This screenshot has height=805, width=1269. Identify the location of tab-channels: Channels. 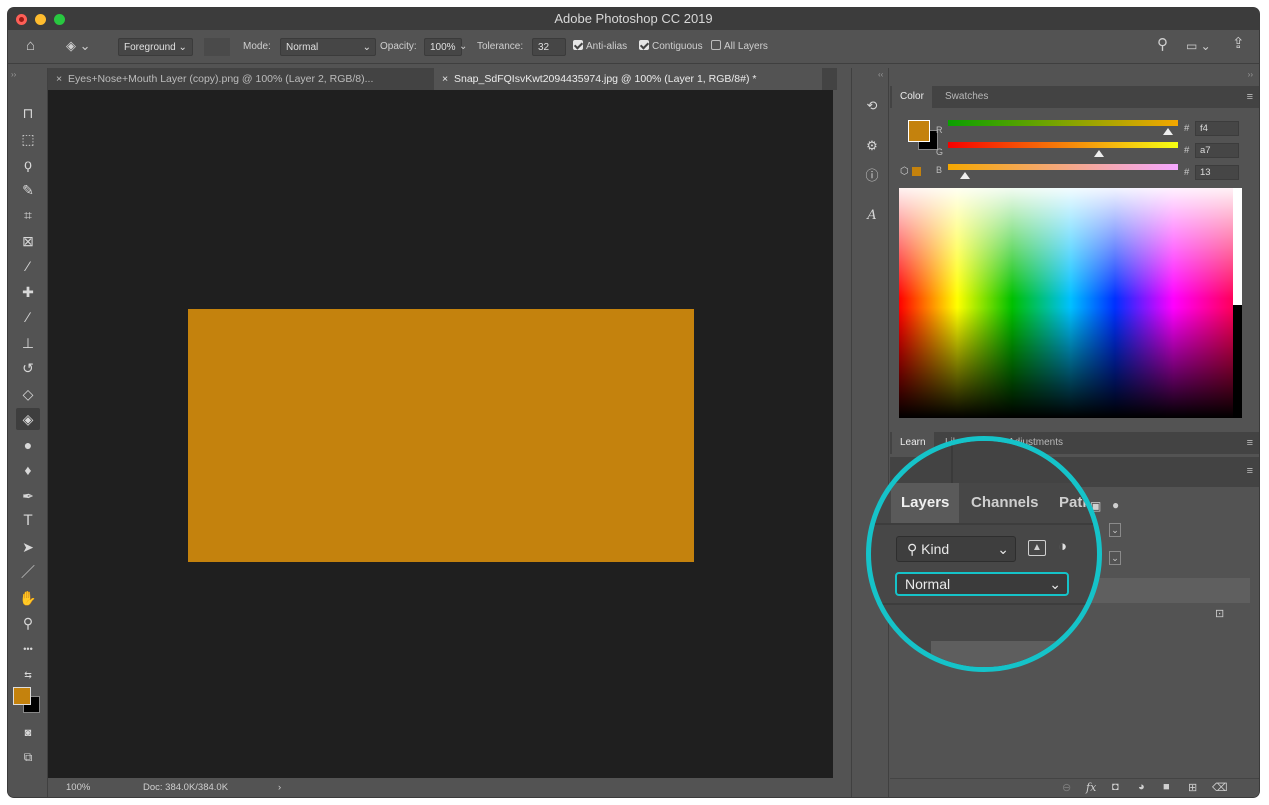
(1005, 503).